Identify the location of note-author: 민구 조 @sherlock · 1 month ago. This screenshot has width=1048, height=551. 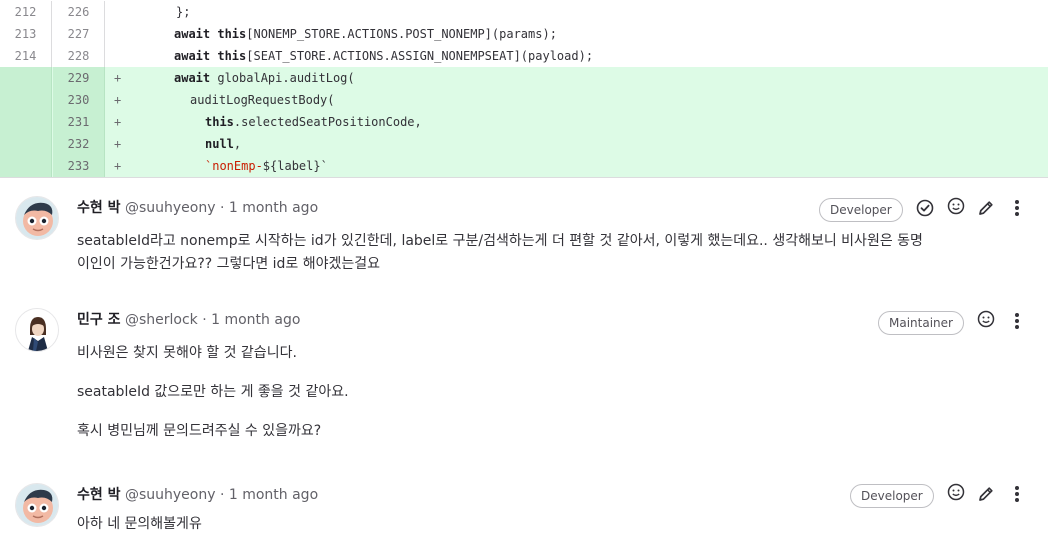
(188, 320).